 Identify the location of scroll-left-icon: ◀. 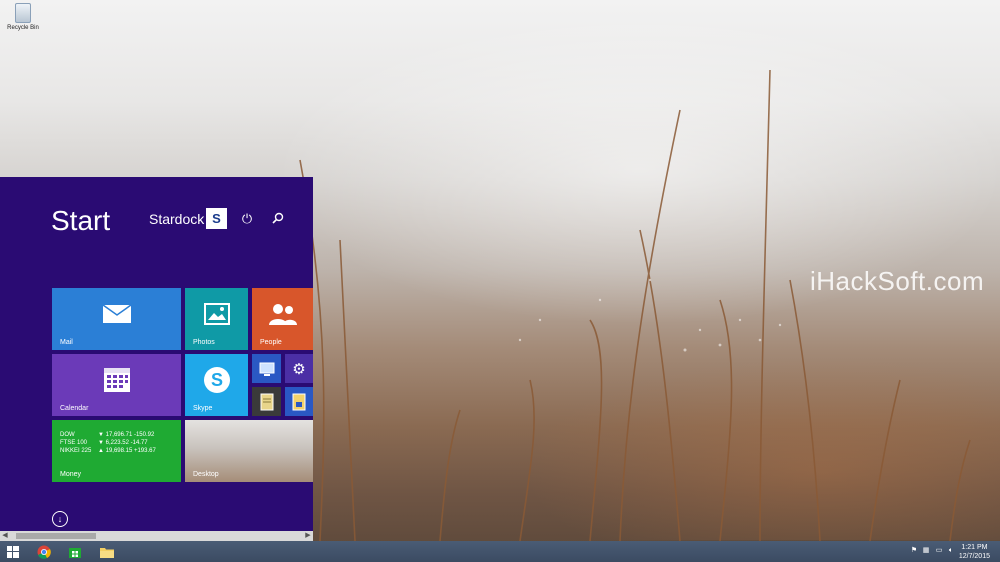
(5, 536).